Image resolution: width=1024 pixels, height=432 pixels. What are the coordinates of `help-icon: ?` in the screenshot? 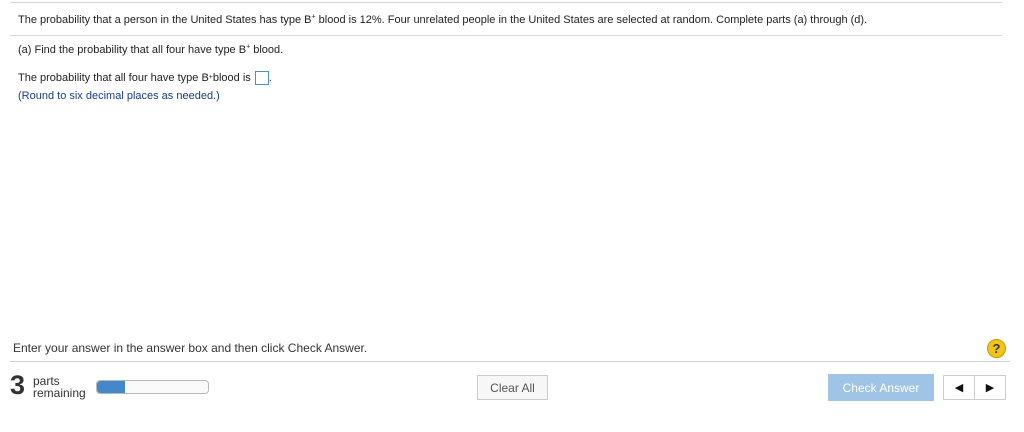 It's located at (996, 348).